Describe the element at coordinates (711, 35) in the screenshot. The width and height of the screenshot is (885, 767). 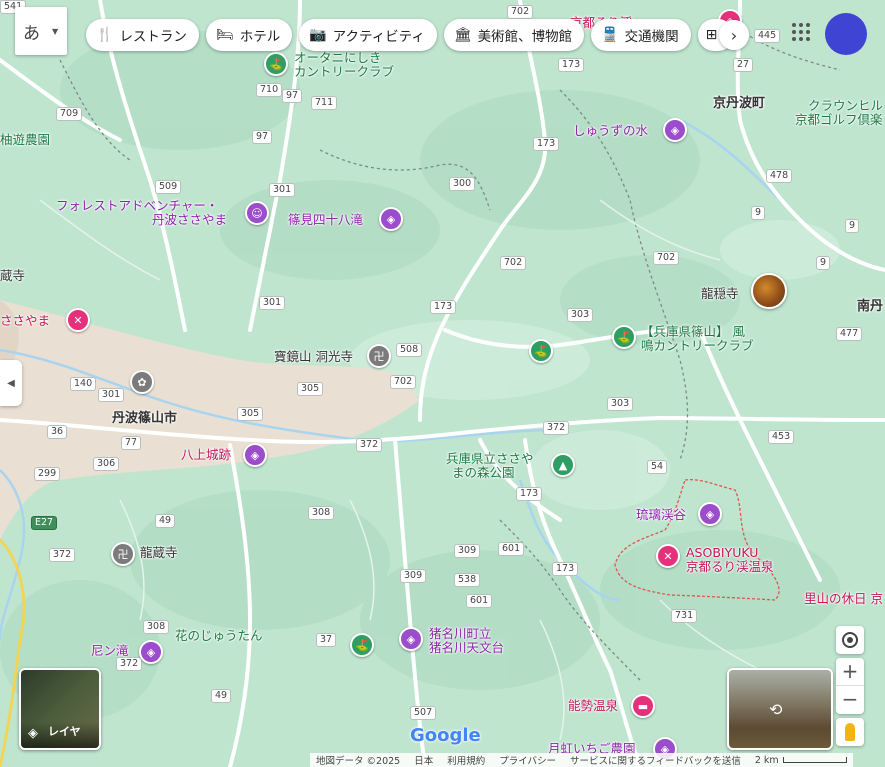
I see `pharmacy-icon: ⊞` at that location.